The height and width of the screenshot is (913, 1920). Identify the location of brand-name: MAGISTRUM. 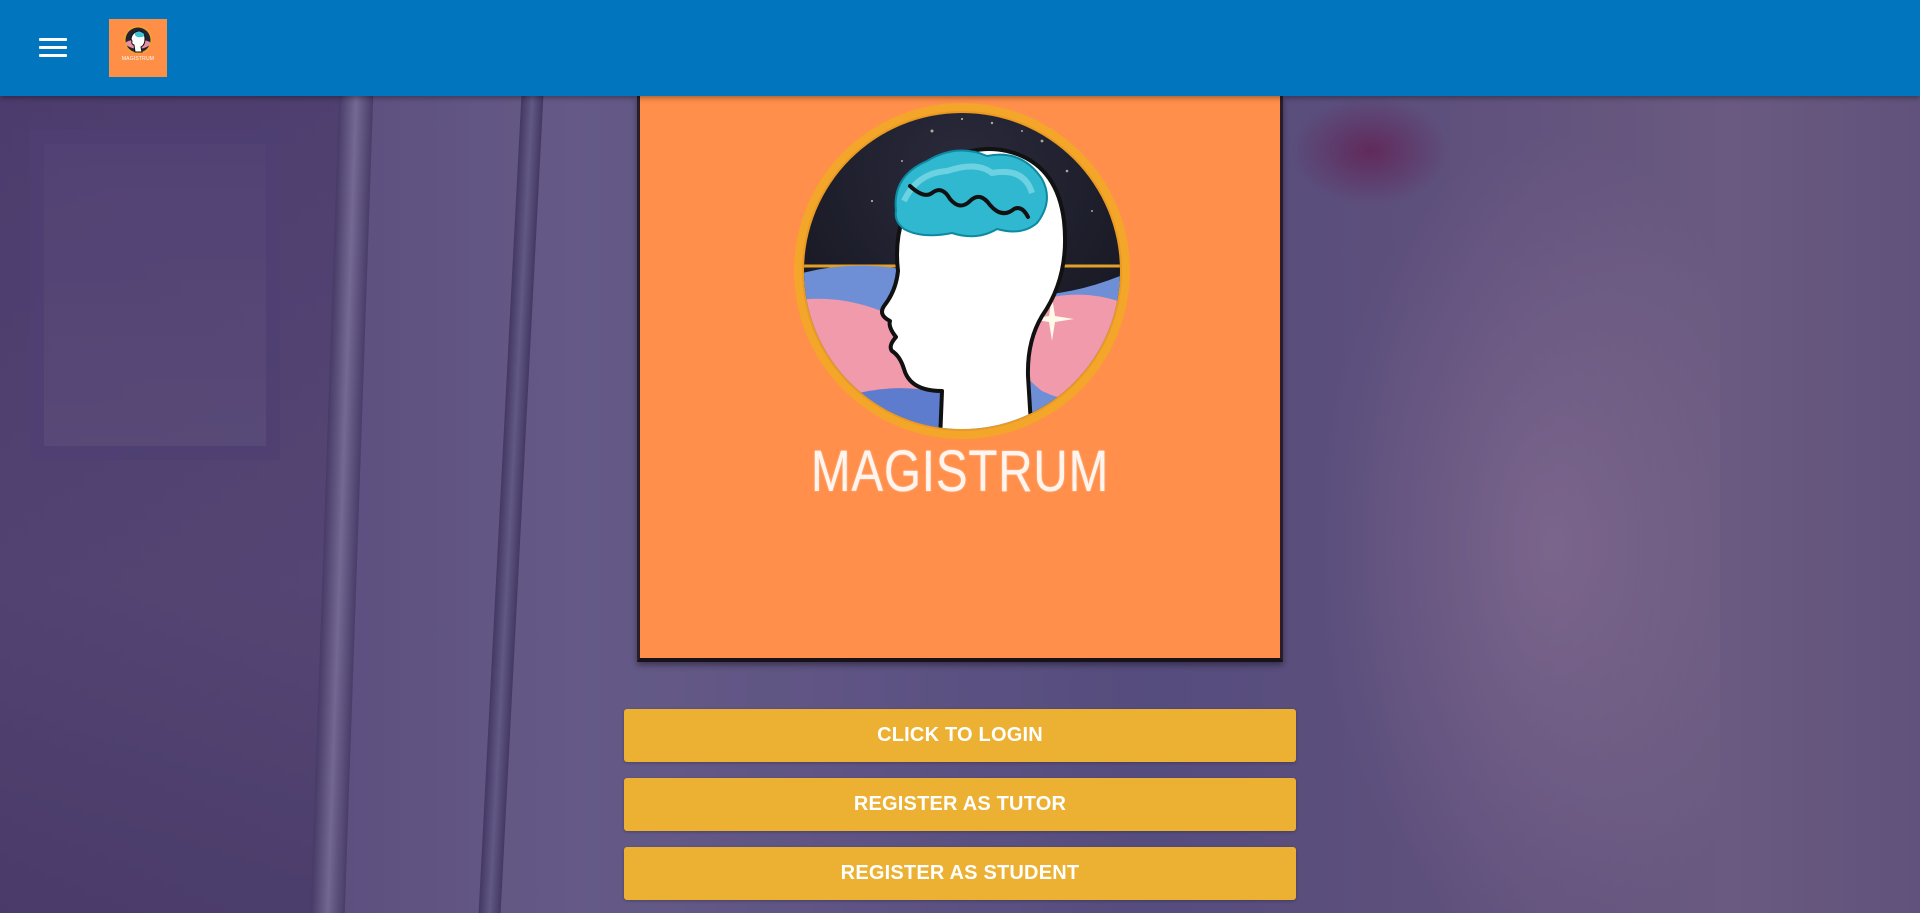
(960, 471).